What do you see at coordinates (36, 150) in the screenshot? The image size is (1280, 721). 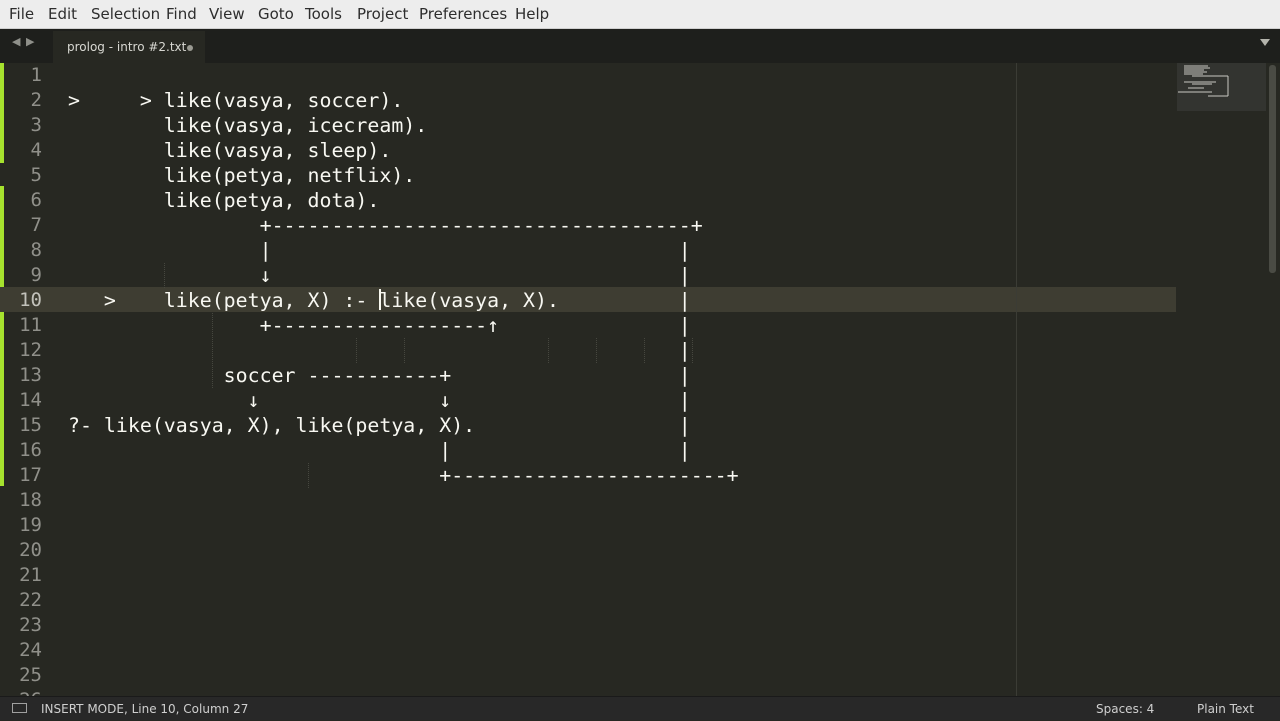 I see `line-number: 4` at bounding box center [36, 150].